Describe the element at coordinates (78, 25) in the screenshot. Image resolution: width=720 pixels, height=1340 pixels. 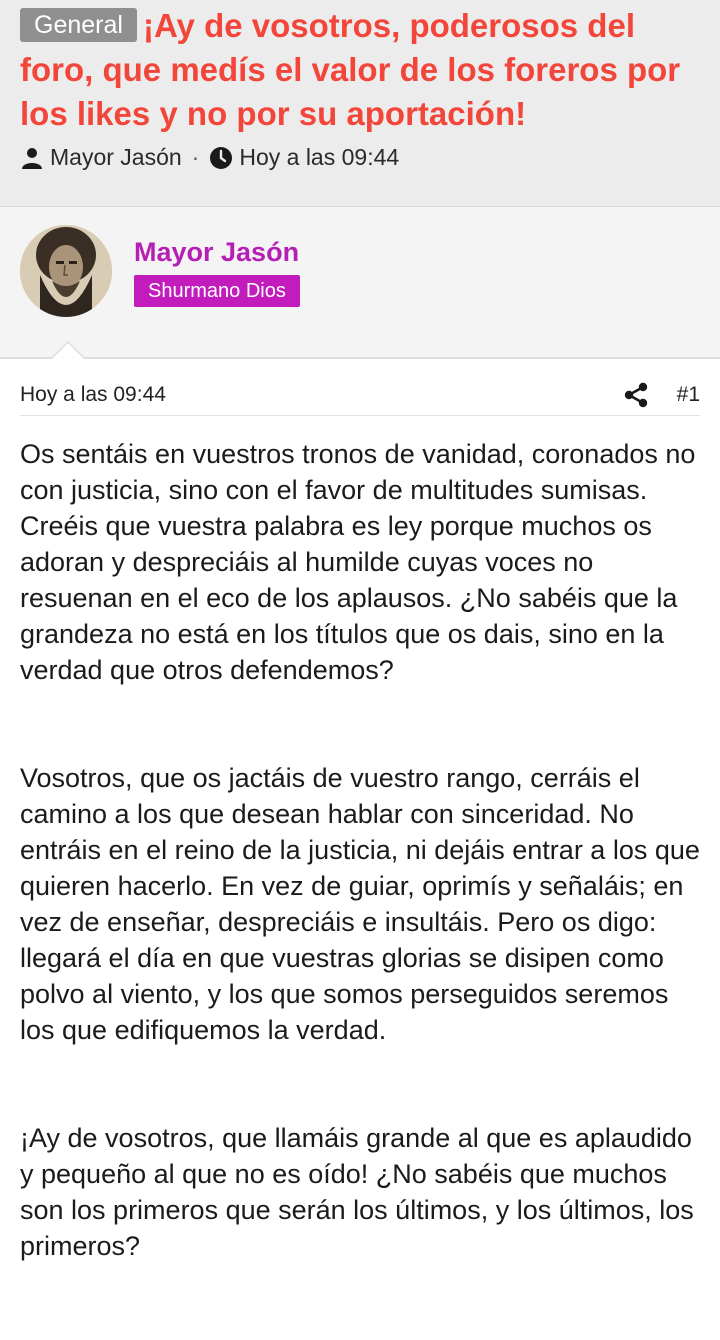
I see `thread-prefix-badge: General` at that location.